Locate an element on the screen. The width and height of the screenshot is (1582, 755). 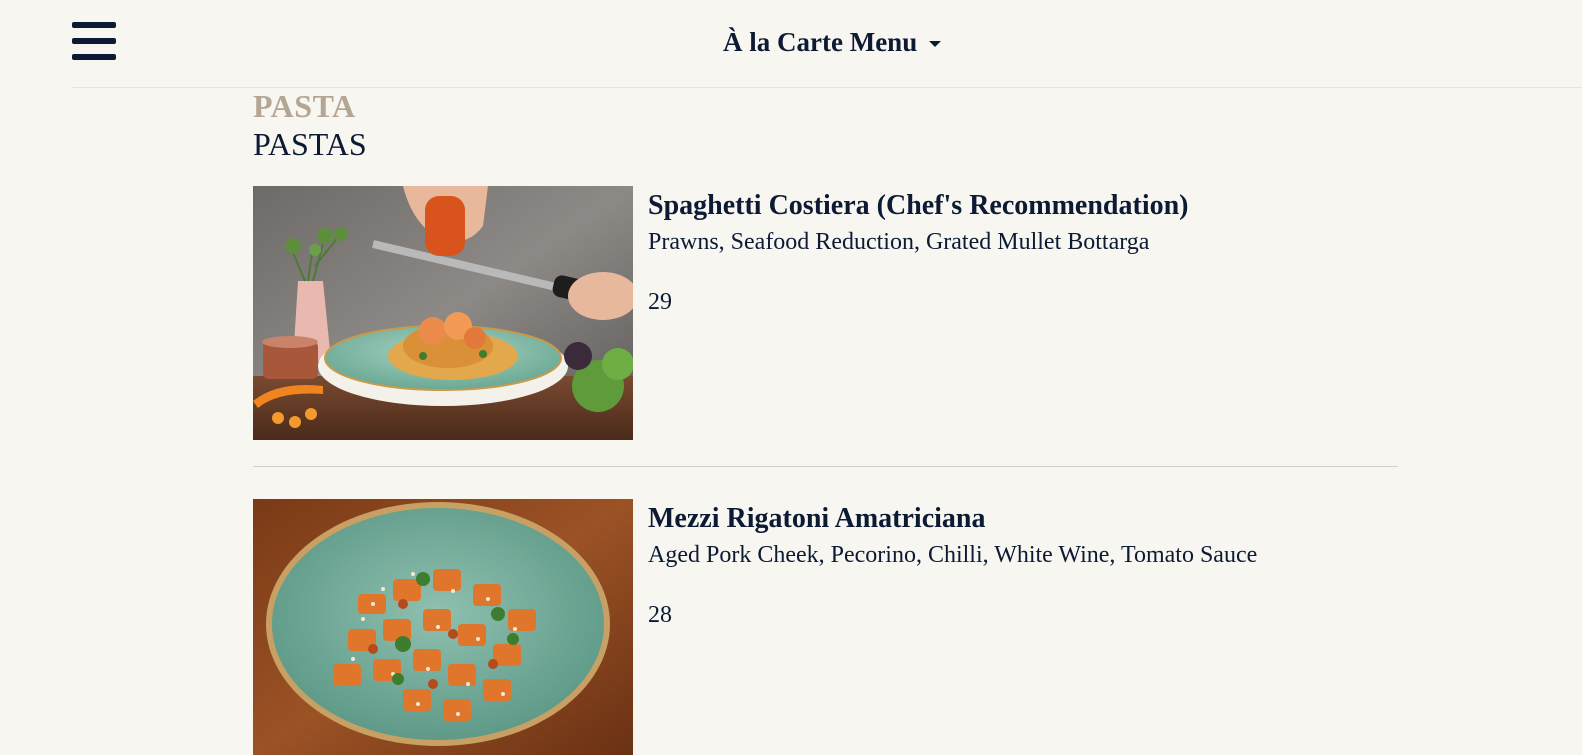
section-title: PASTA is located at coordinates (304, 106).